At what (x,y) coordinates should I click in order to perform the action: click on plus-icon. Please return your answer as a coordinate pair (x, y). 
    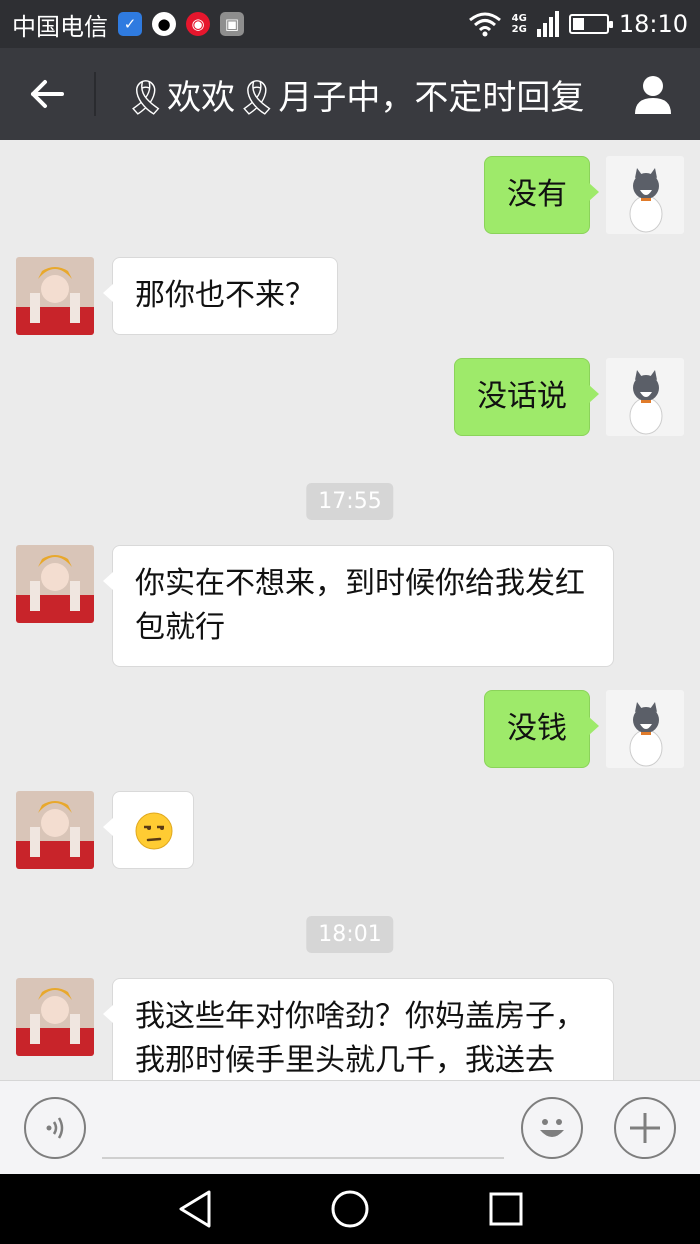
    Looking at the image, I should click on (645, 1128).